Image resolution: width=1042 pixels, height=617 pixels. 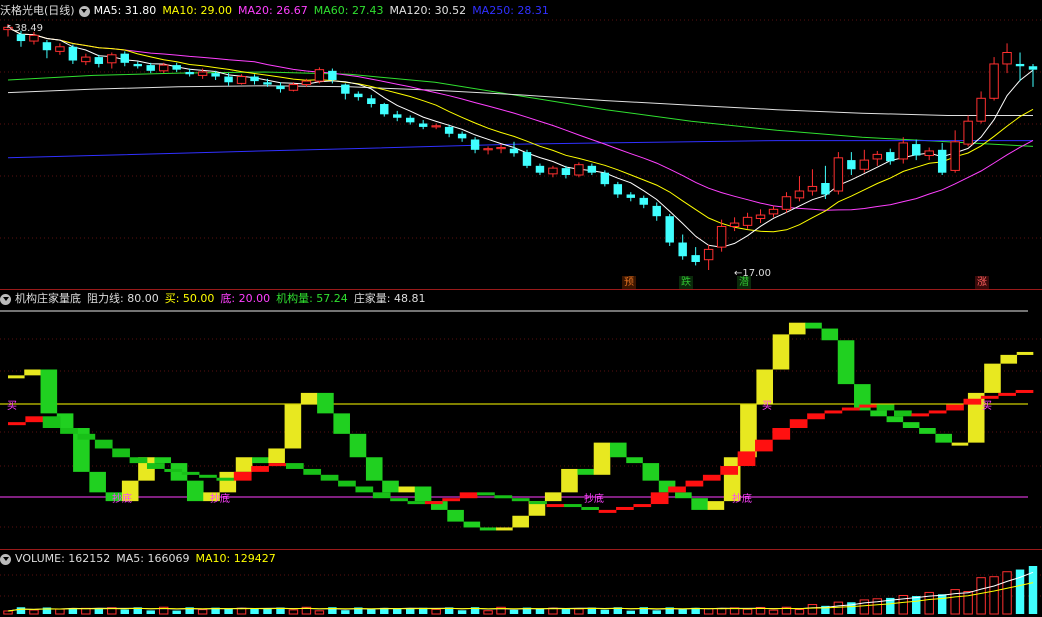 What do you see at coordinates (744, 282) in the screenshot?
I see `signal-qian: 潜` at bounding box center [744, 282].